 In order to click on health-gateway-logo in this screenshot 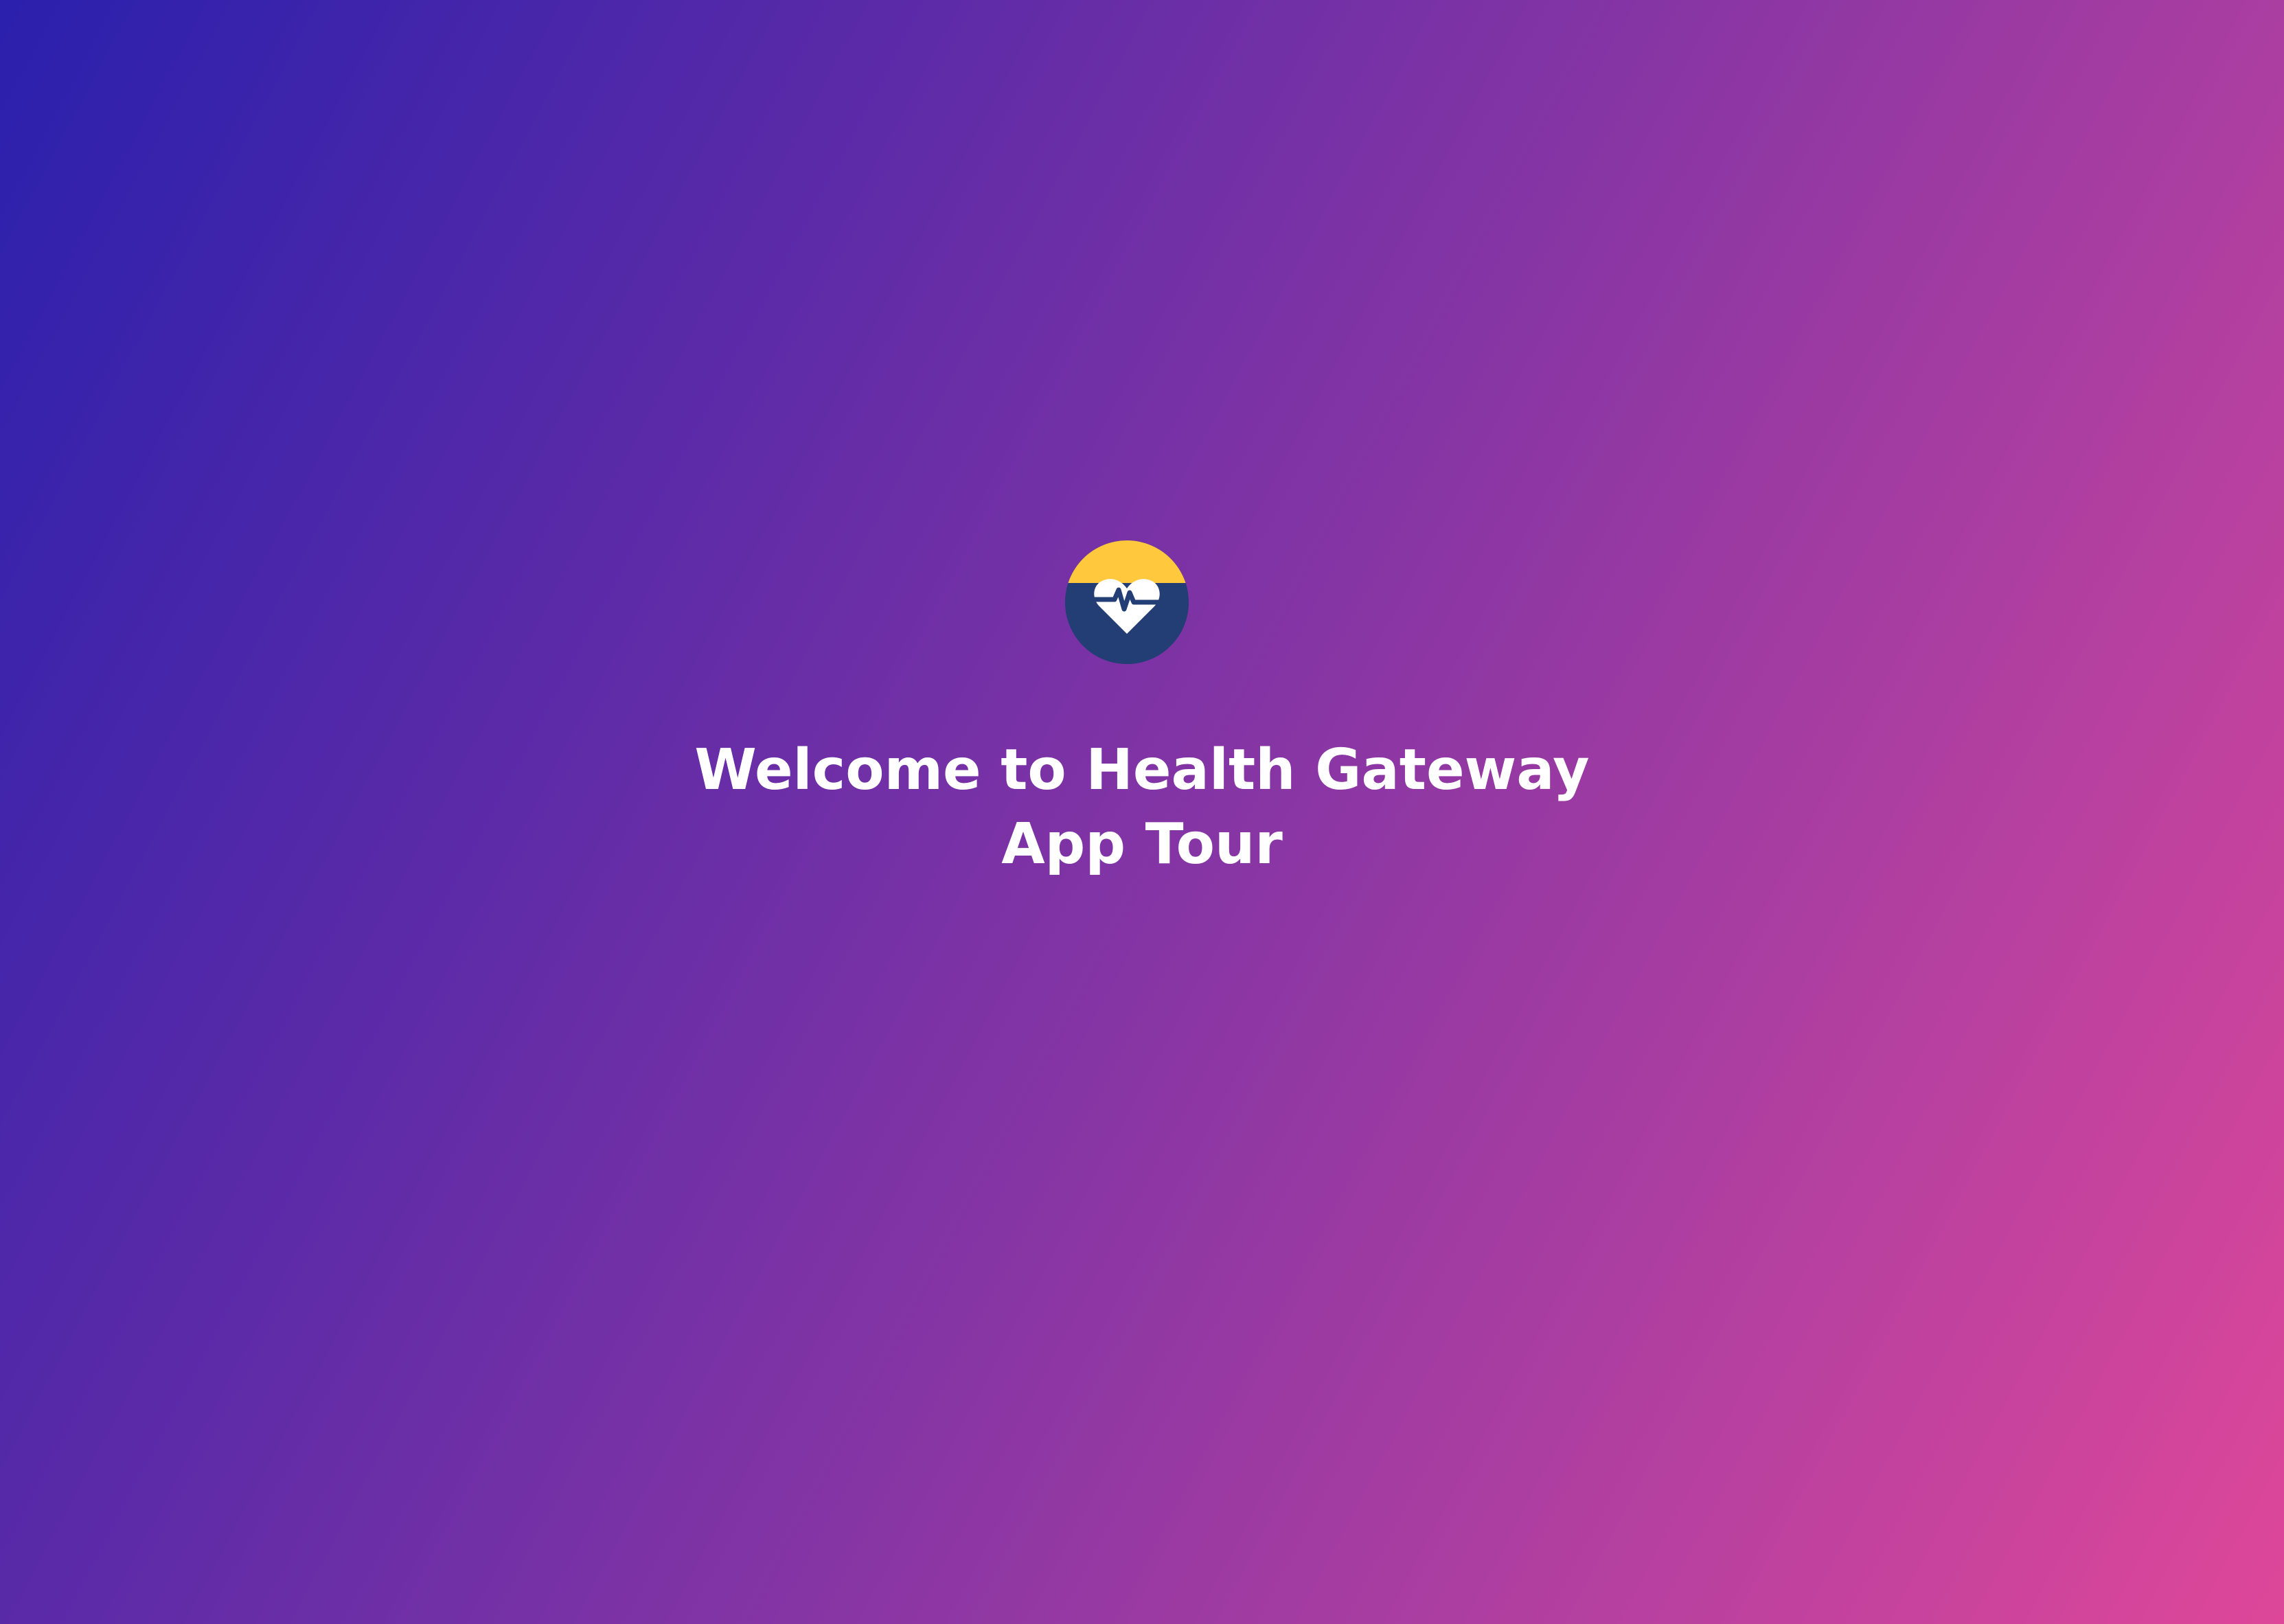, I will do `click(1127, 602)`.